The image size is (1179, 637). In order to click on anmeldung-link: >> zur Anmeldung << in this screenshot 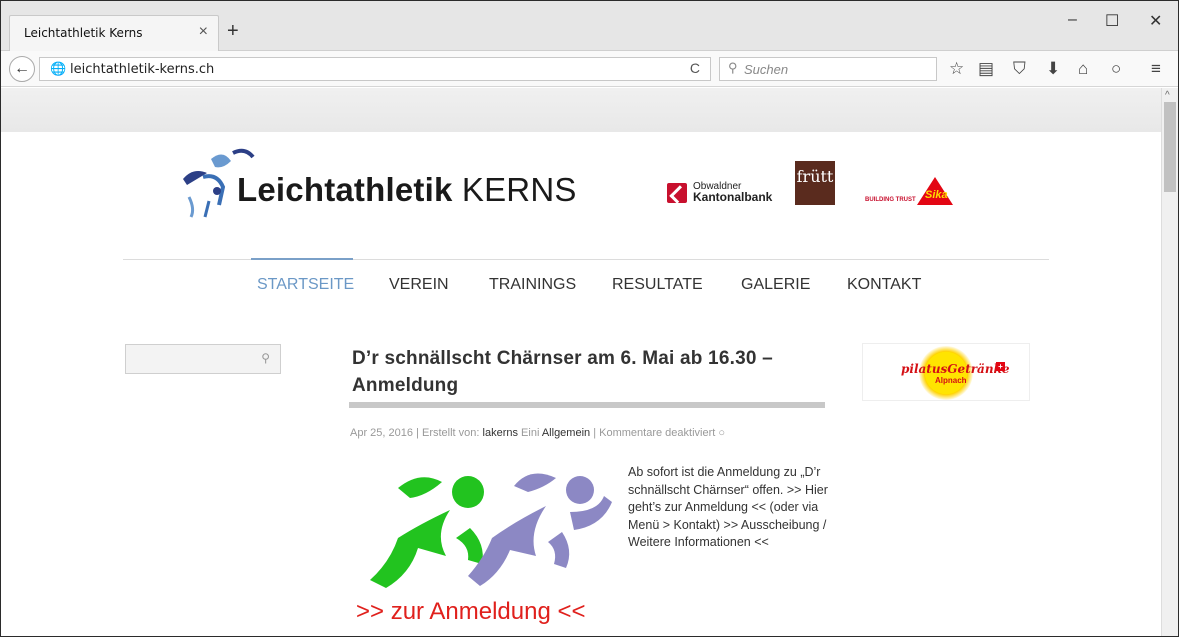, I will do `click(471, 612)`.